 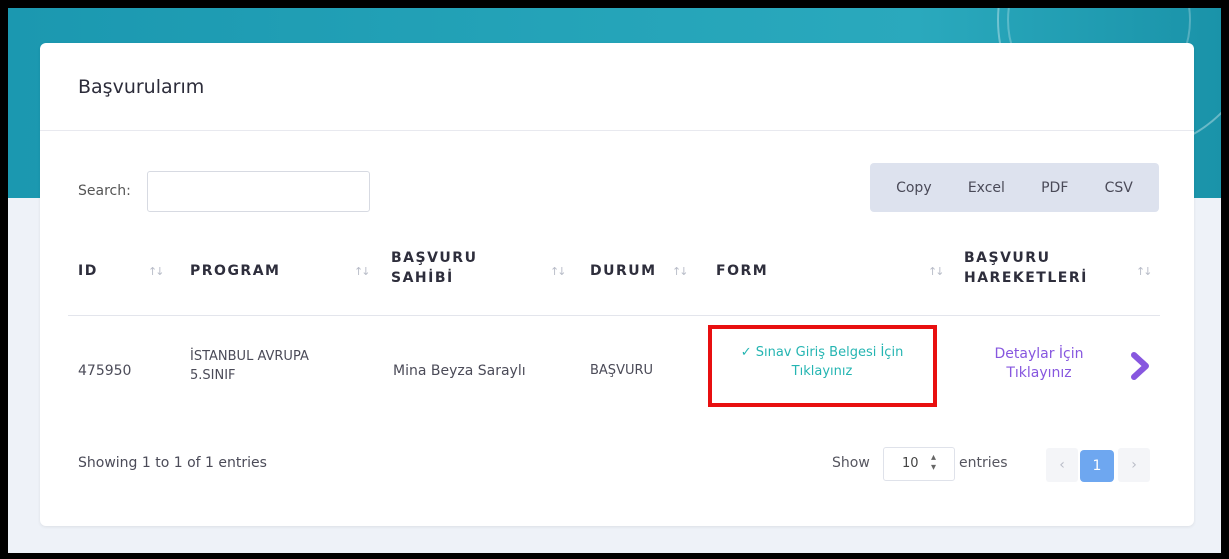 I want to click on details-link: Detaylar İçin Tıklayınız, so click(x=1039, y=364).